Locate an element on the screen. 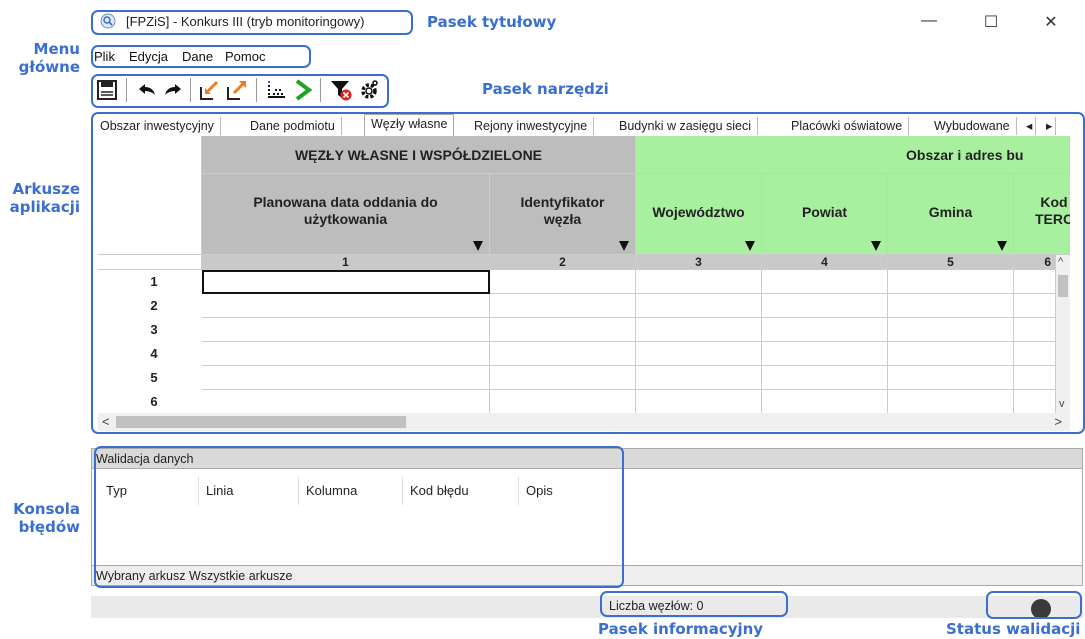  toolbar-highlight is located at coordinates (240, 91).